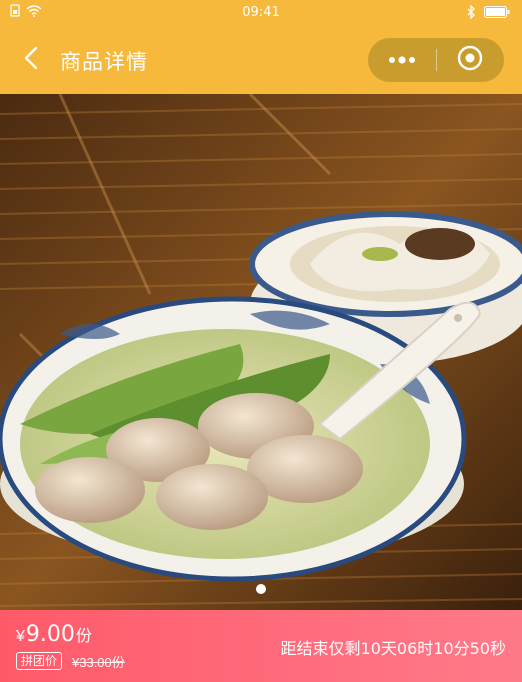 The height and width of the screenshot is (682, 522). I want to click on countdown-timer: 距结束仅剩10天06时10分50秒, so click(393, 648).